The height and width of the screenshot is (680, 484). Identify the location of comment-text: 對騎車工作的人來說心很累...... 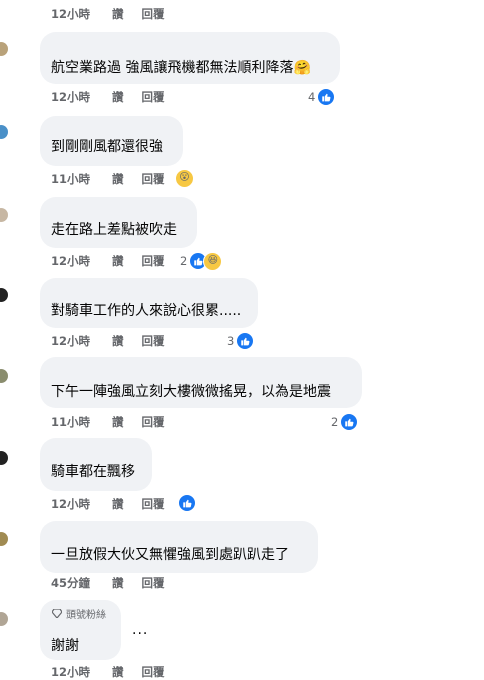
(146, 311).